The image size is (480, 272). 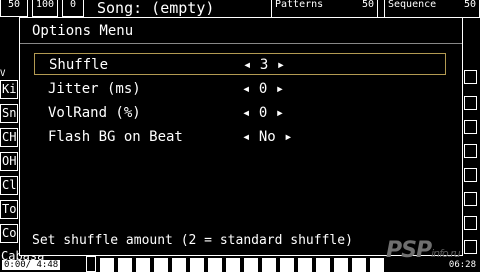 What do you see at coordinates (240, 64) in the screenshot?
I see `option-shuffle: Shuffle ◂ 3 ▸` at bounding box center [240, 64].